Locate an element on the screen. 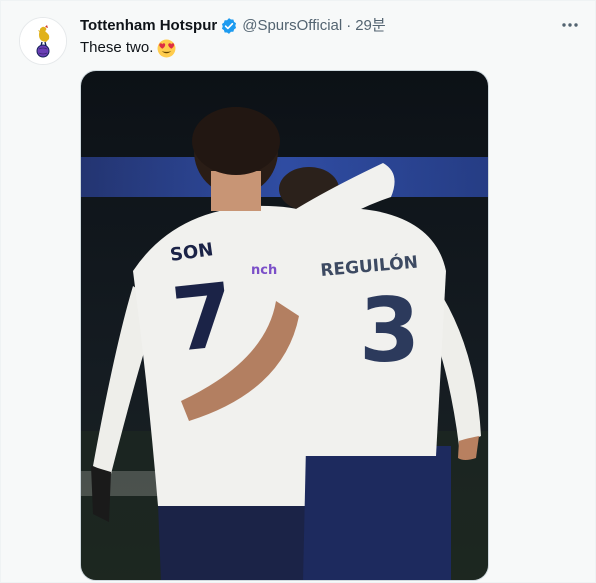  tweet-text-content: These two. is located at coordinates (117, 47).